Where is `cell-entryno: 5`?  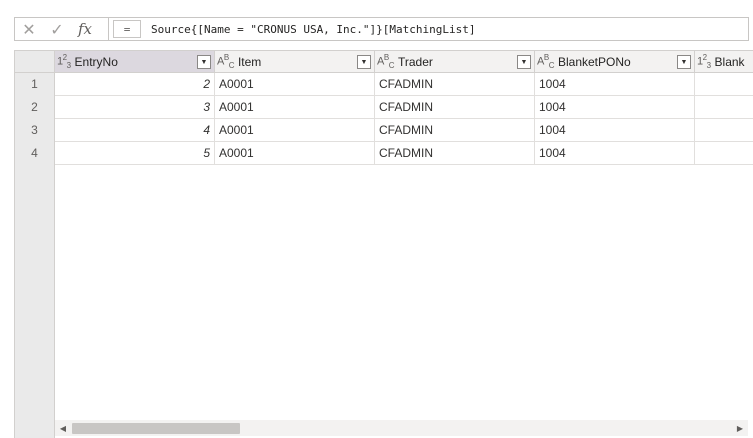
cell-entryno: 5 is located at coordinates (135, 153).